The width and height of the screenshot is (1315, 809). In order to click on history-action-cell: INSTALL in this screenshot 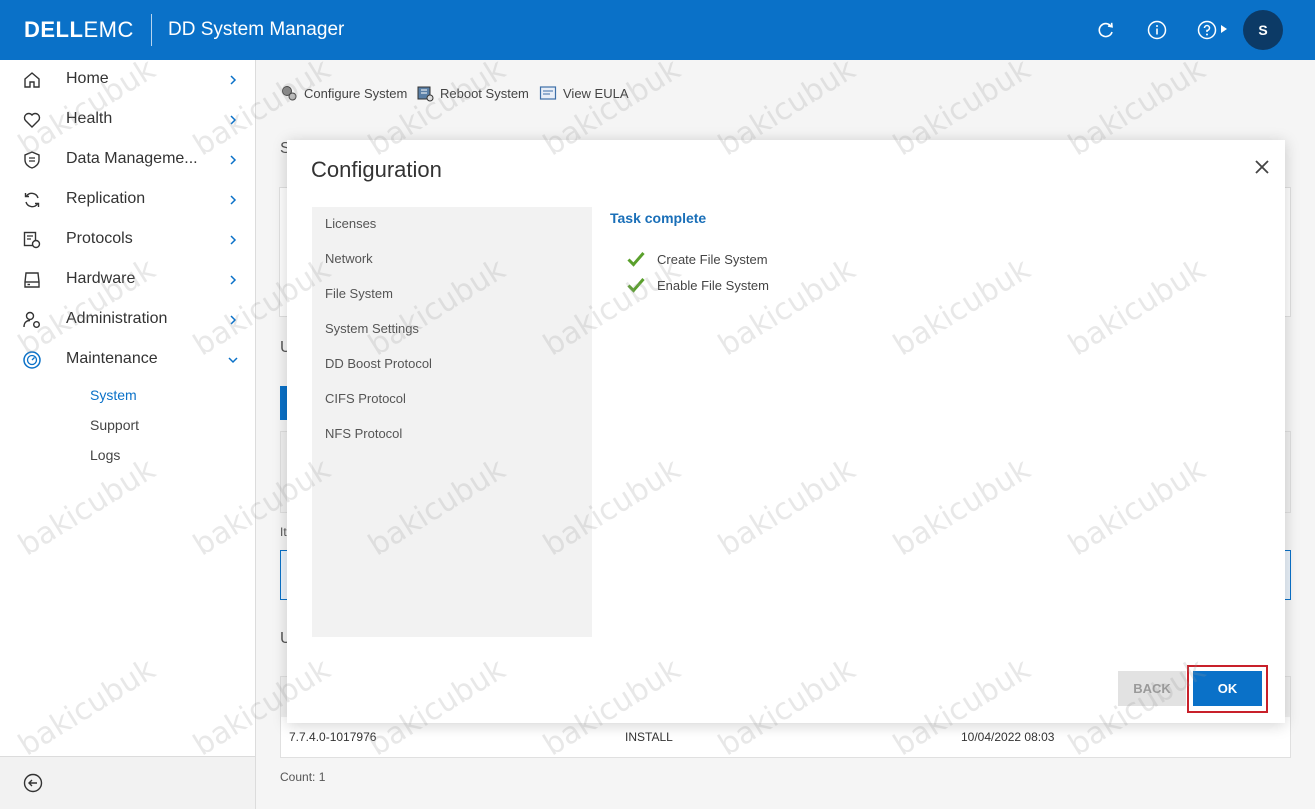, I will do `click(649, 737)`.